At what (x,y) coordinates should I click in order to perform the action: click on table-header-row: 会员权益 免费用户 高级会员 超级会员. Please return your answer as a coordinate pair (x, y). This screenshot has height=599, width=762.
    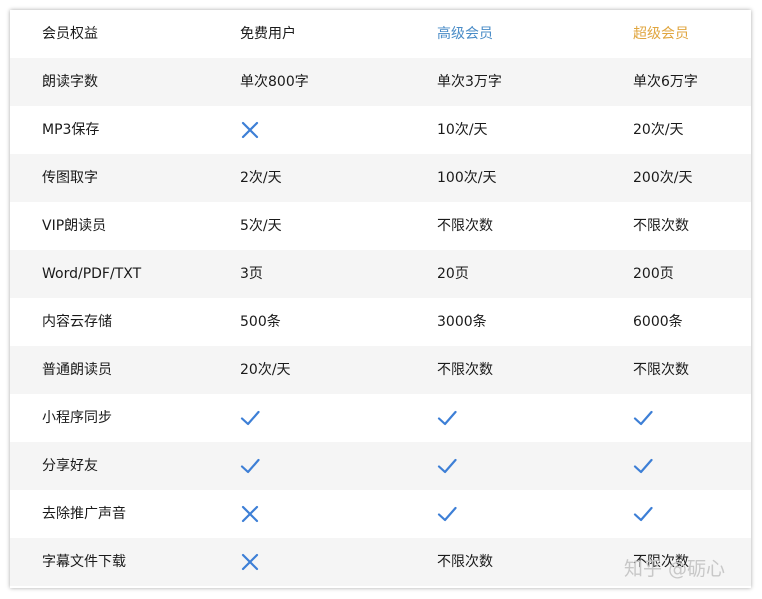
    Looking at the image, I should click on (380, 34).